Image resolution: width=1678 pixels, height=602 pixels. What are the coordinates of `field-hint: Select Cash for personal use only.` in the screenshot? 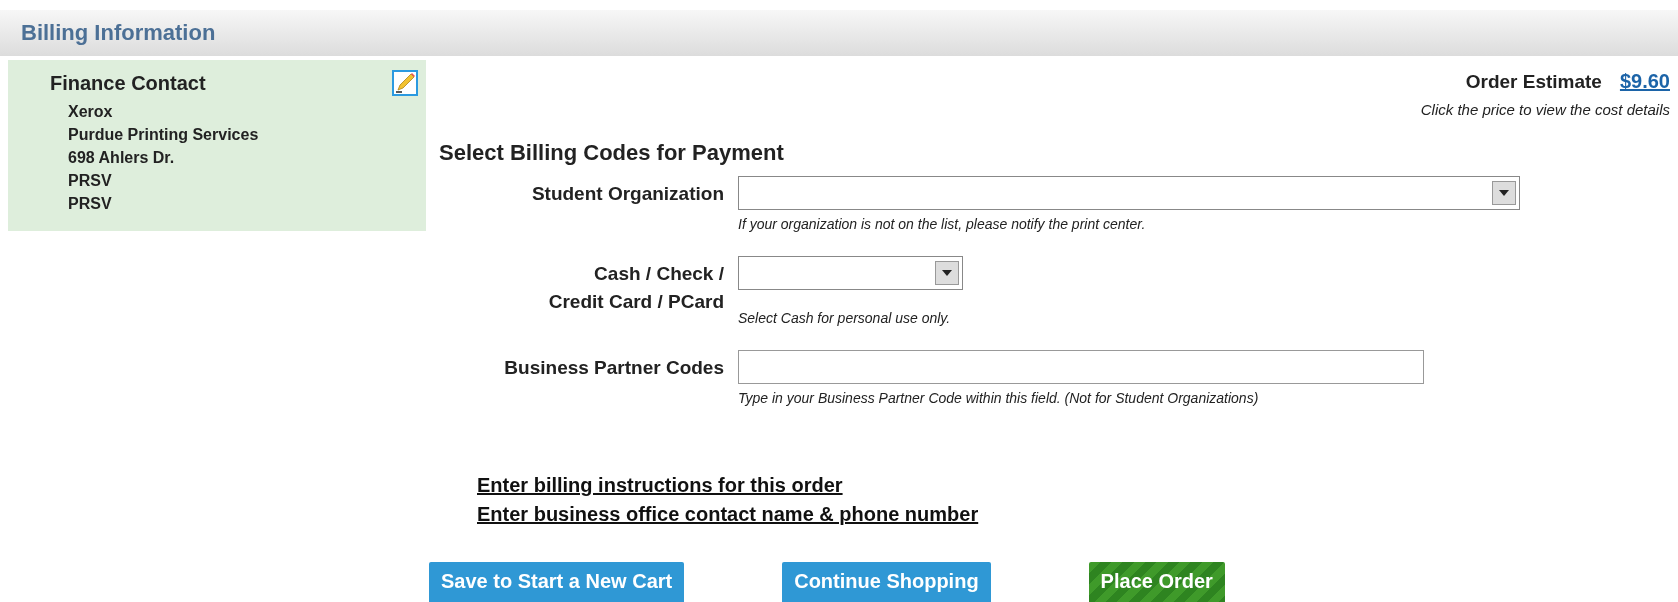 It's located at (845, 318).